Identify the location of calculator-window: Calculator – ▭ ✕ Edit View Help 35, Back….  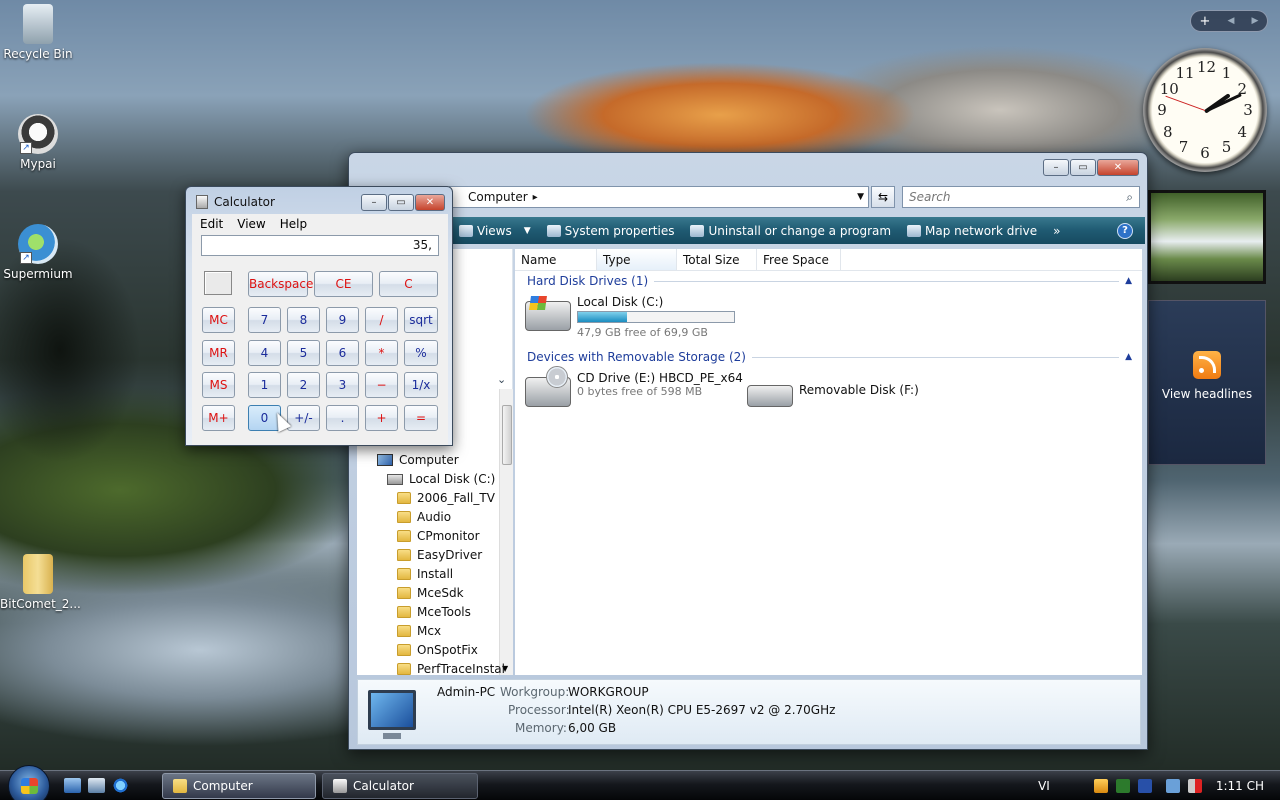
(319, 316).